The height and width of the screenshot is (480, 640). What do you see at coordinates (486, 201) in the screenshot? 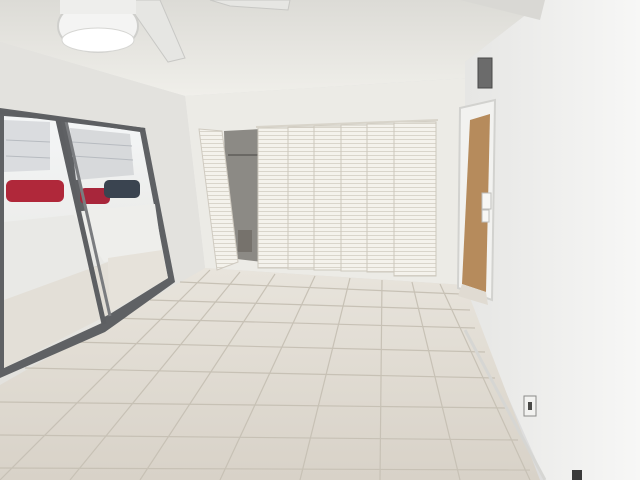
I see `light-switch` at bounding box center [486, 201].